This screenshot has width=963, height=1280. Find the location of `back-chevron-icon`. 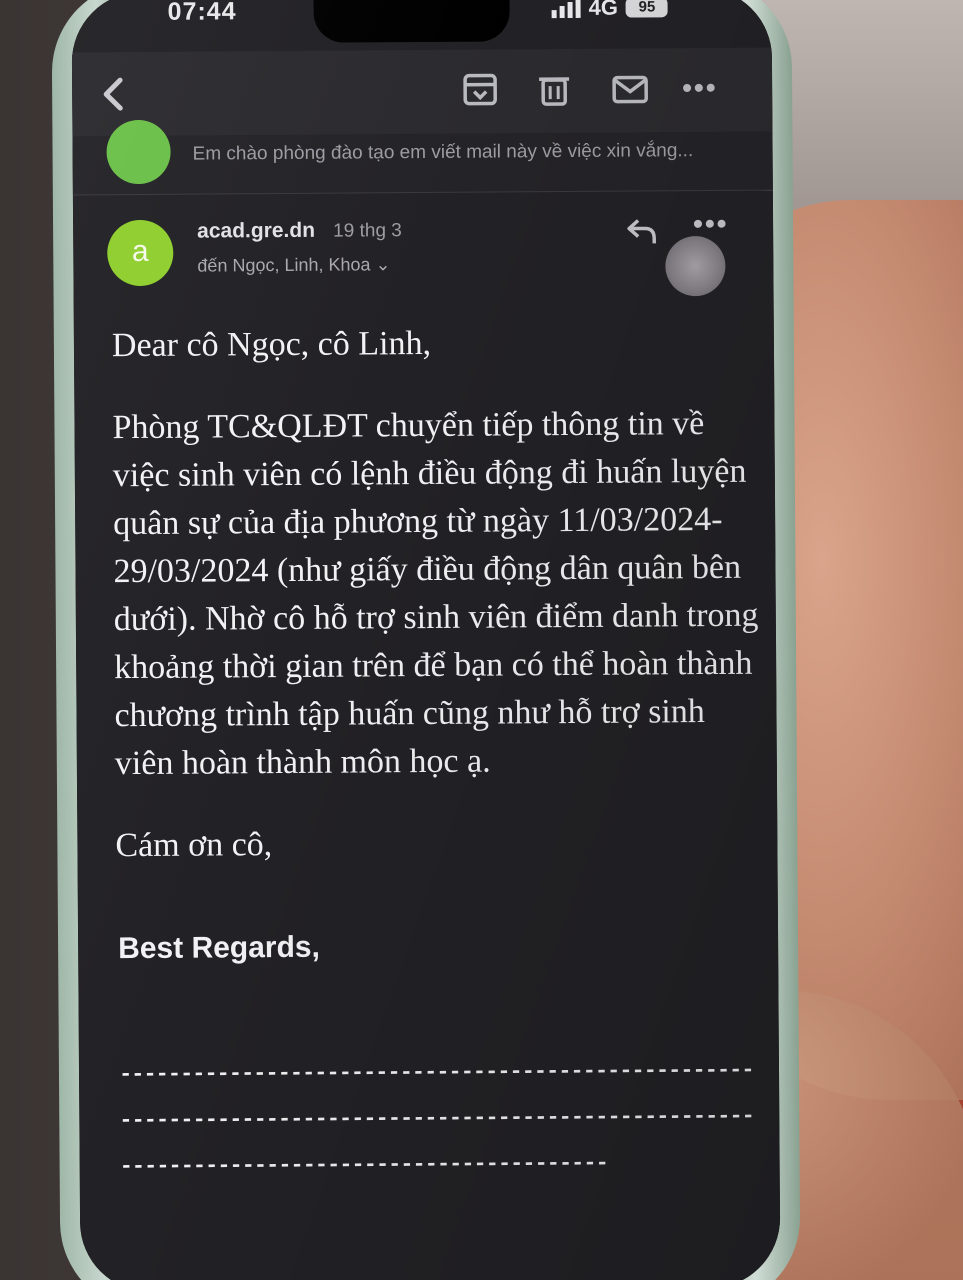

back-chevron-icon is located at coordinates (114, 94).